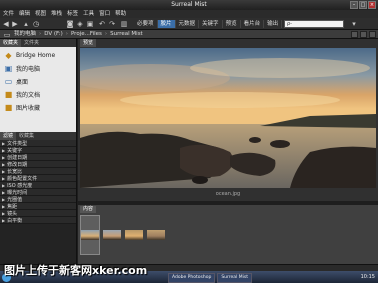  Describe the element at coordinates (211, 24) in the screenshot. I see `workspace-keywords: 关键字` at that location.